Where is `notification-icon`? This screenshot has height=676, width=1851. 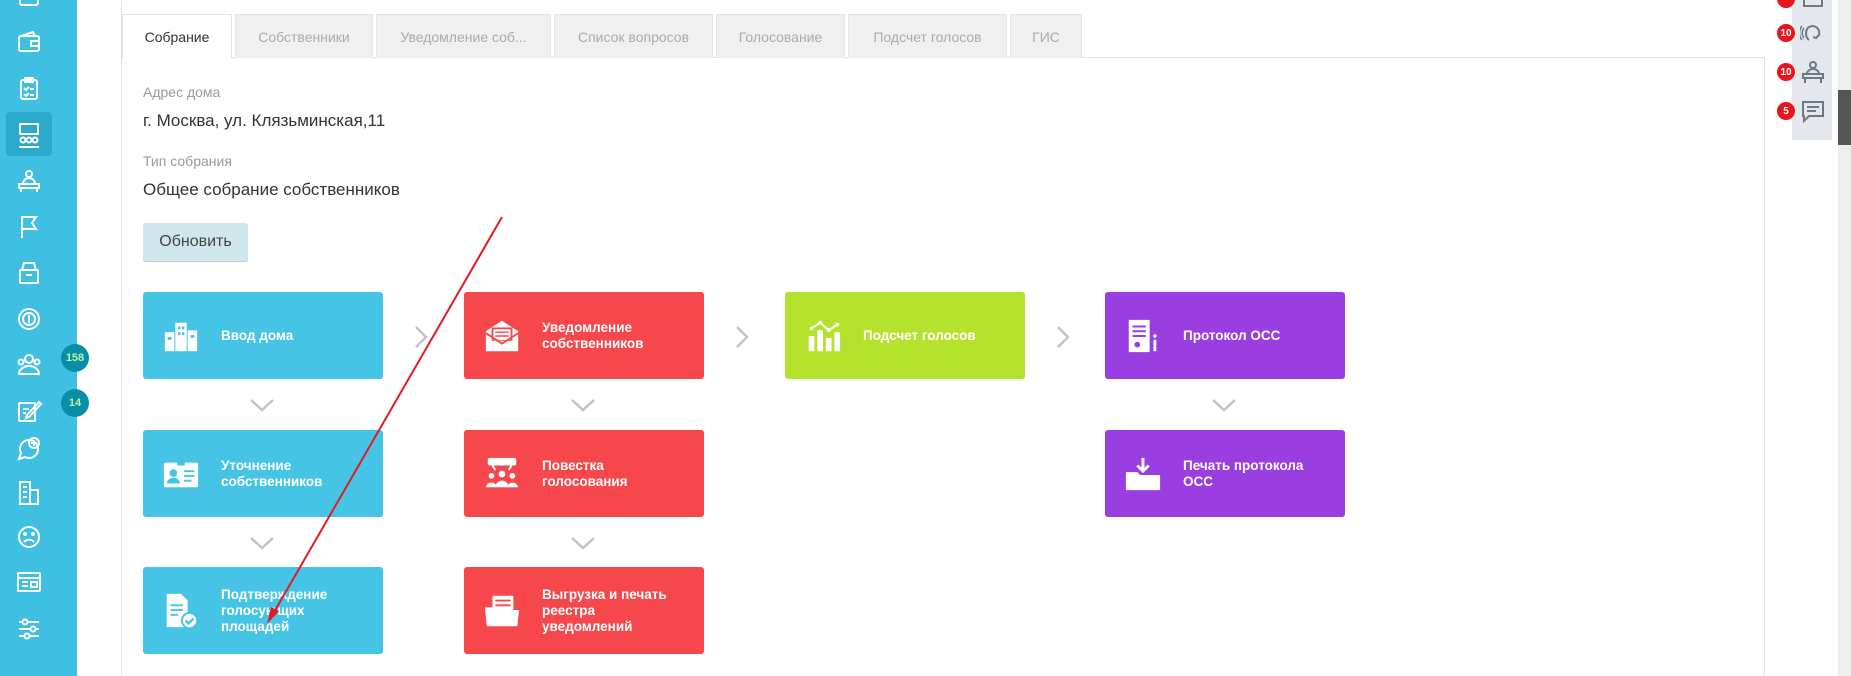 notification-icon is located at coordinates (1813, 7).